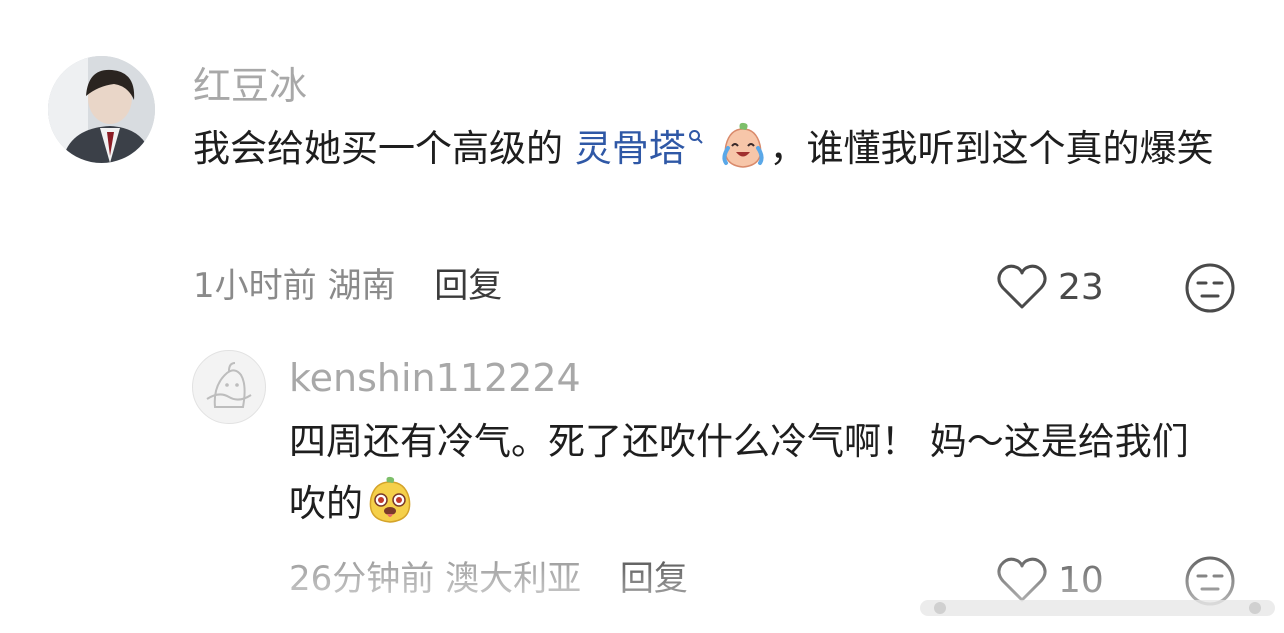 The width and height of the screenshot is (1284, 633). Describe the element at coordinates (361, 286) in the screenshot. I see `location: 湖南` at that location.